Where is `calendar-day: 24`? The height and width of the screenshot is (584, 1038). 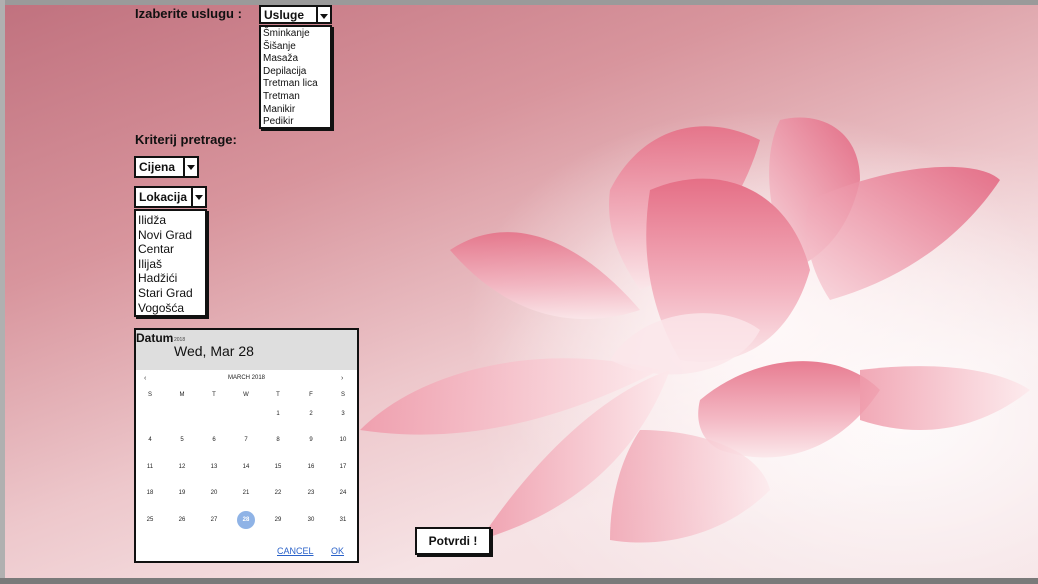 calendar-day: 24 is located at coordinates (343, 493).